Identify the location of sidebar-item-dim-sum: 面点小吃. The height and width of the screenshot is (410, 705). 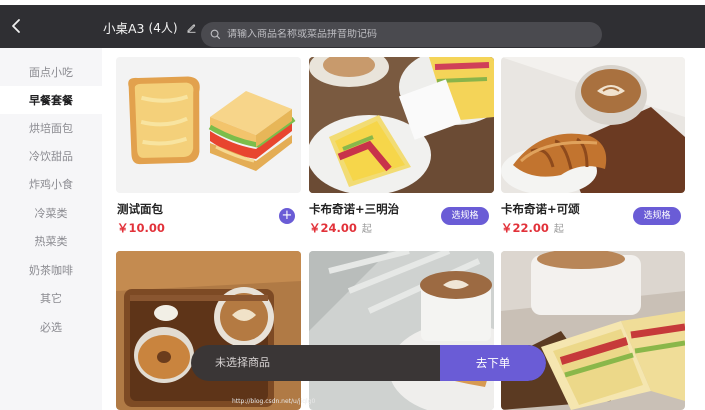
(51, 72).